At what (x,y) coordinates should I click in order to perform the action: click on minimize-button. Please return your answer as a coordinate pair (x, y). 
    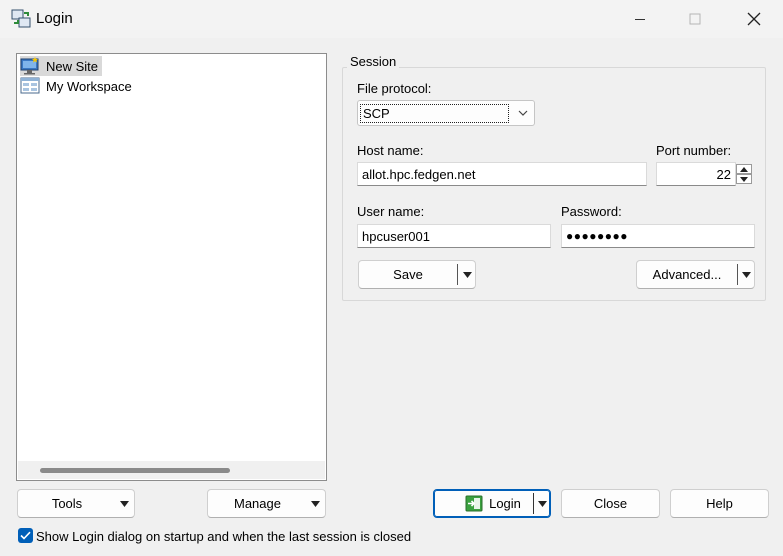
    Looking at the image, I should click on (640, 19).